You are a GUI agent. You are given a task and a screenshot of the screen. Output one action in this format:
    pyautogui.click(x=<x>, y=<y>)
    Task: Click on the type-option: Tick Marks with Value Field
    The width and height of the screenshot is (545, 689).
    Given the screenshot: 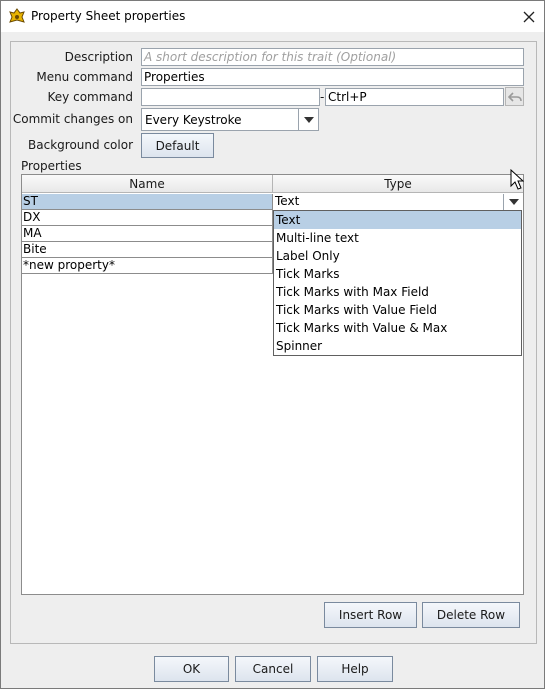 What is the action you would take?
    pyautogui.click(x=397, y=310)
    